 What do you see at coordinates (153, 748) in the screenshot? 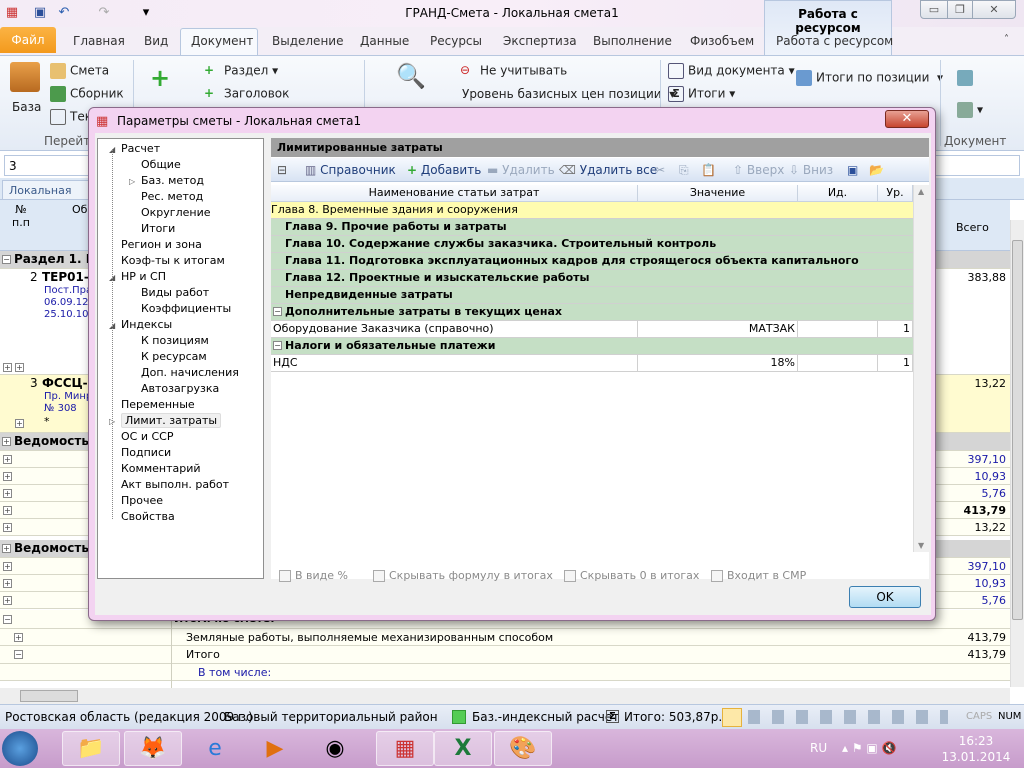
I see `firefox-icon: 🦊` at bounding box center [153, 748].